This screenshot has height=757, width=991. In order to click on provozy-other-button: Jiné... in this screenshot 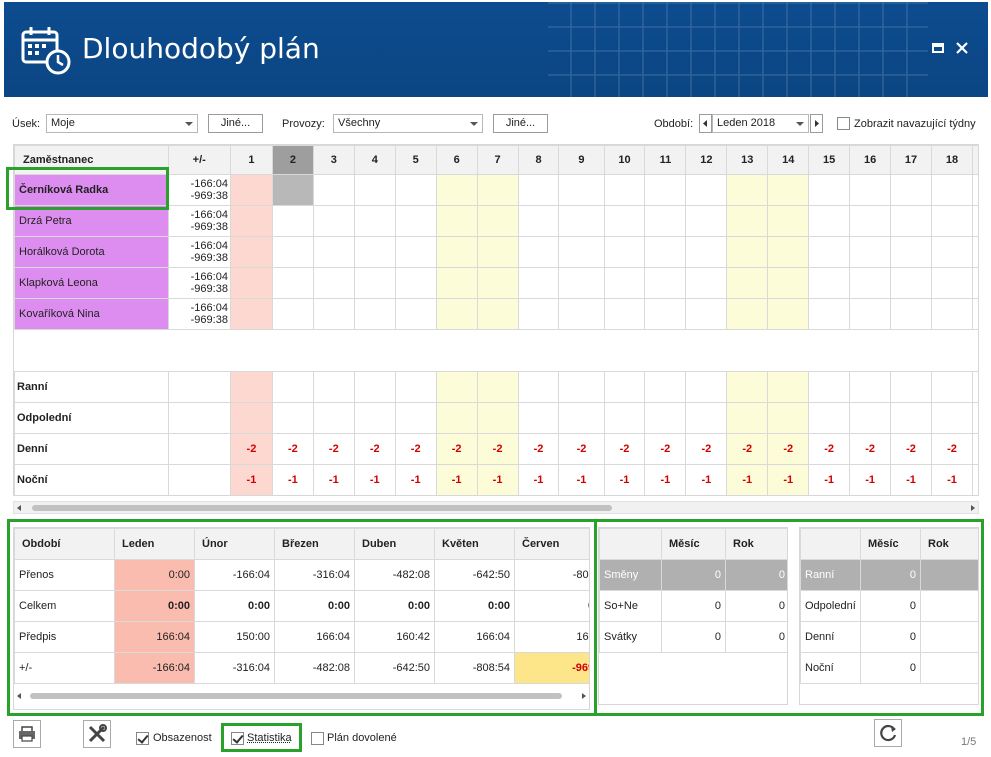, I will do `click(520, 123)`.